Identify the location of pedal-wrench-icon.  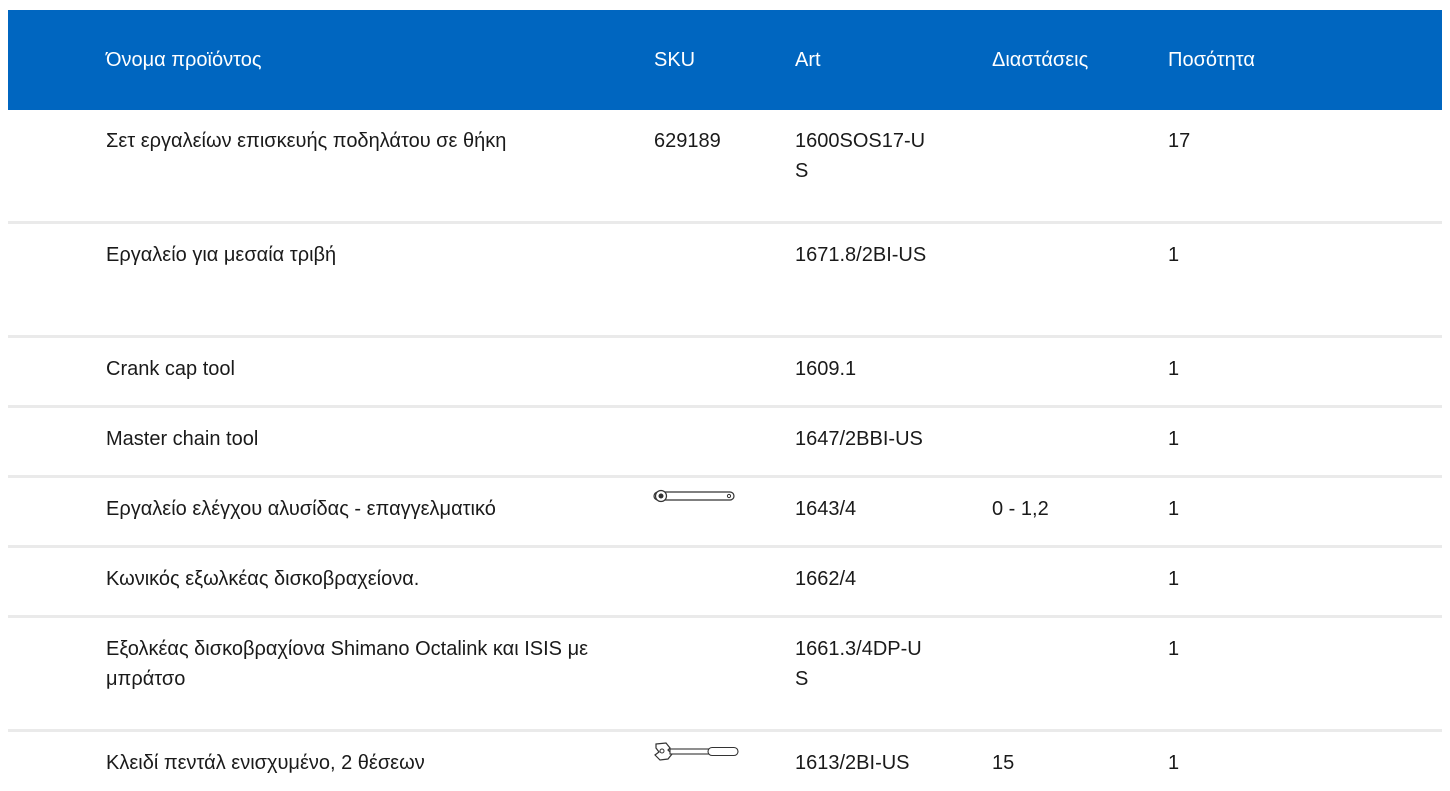
(696, 751).